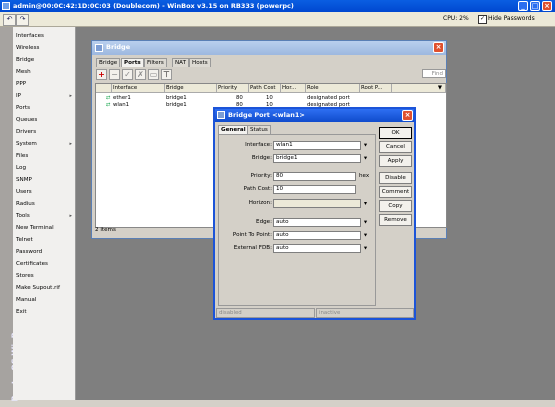 The height and width of the screenshot is (407, 555). Describe the element at coordinates (317, 203) in the screenshot. I see `horizon-input` at that location.